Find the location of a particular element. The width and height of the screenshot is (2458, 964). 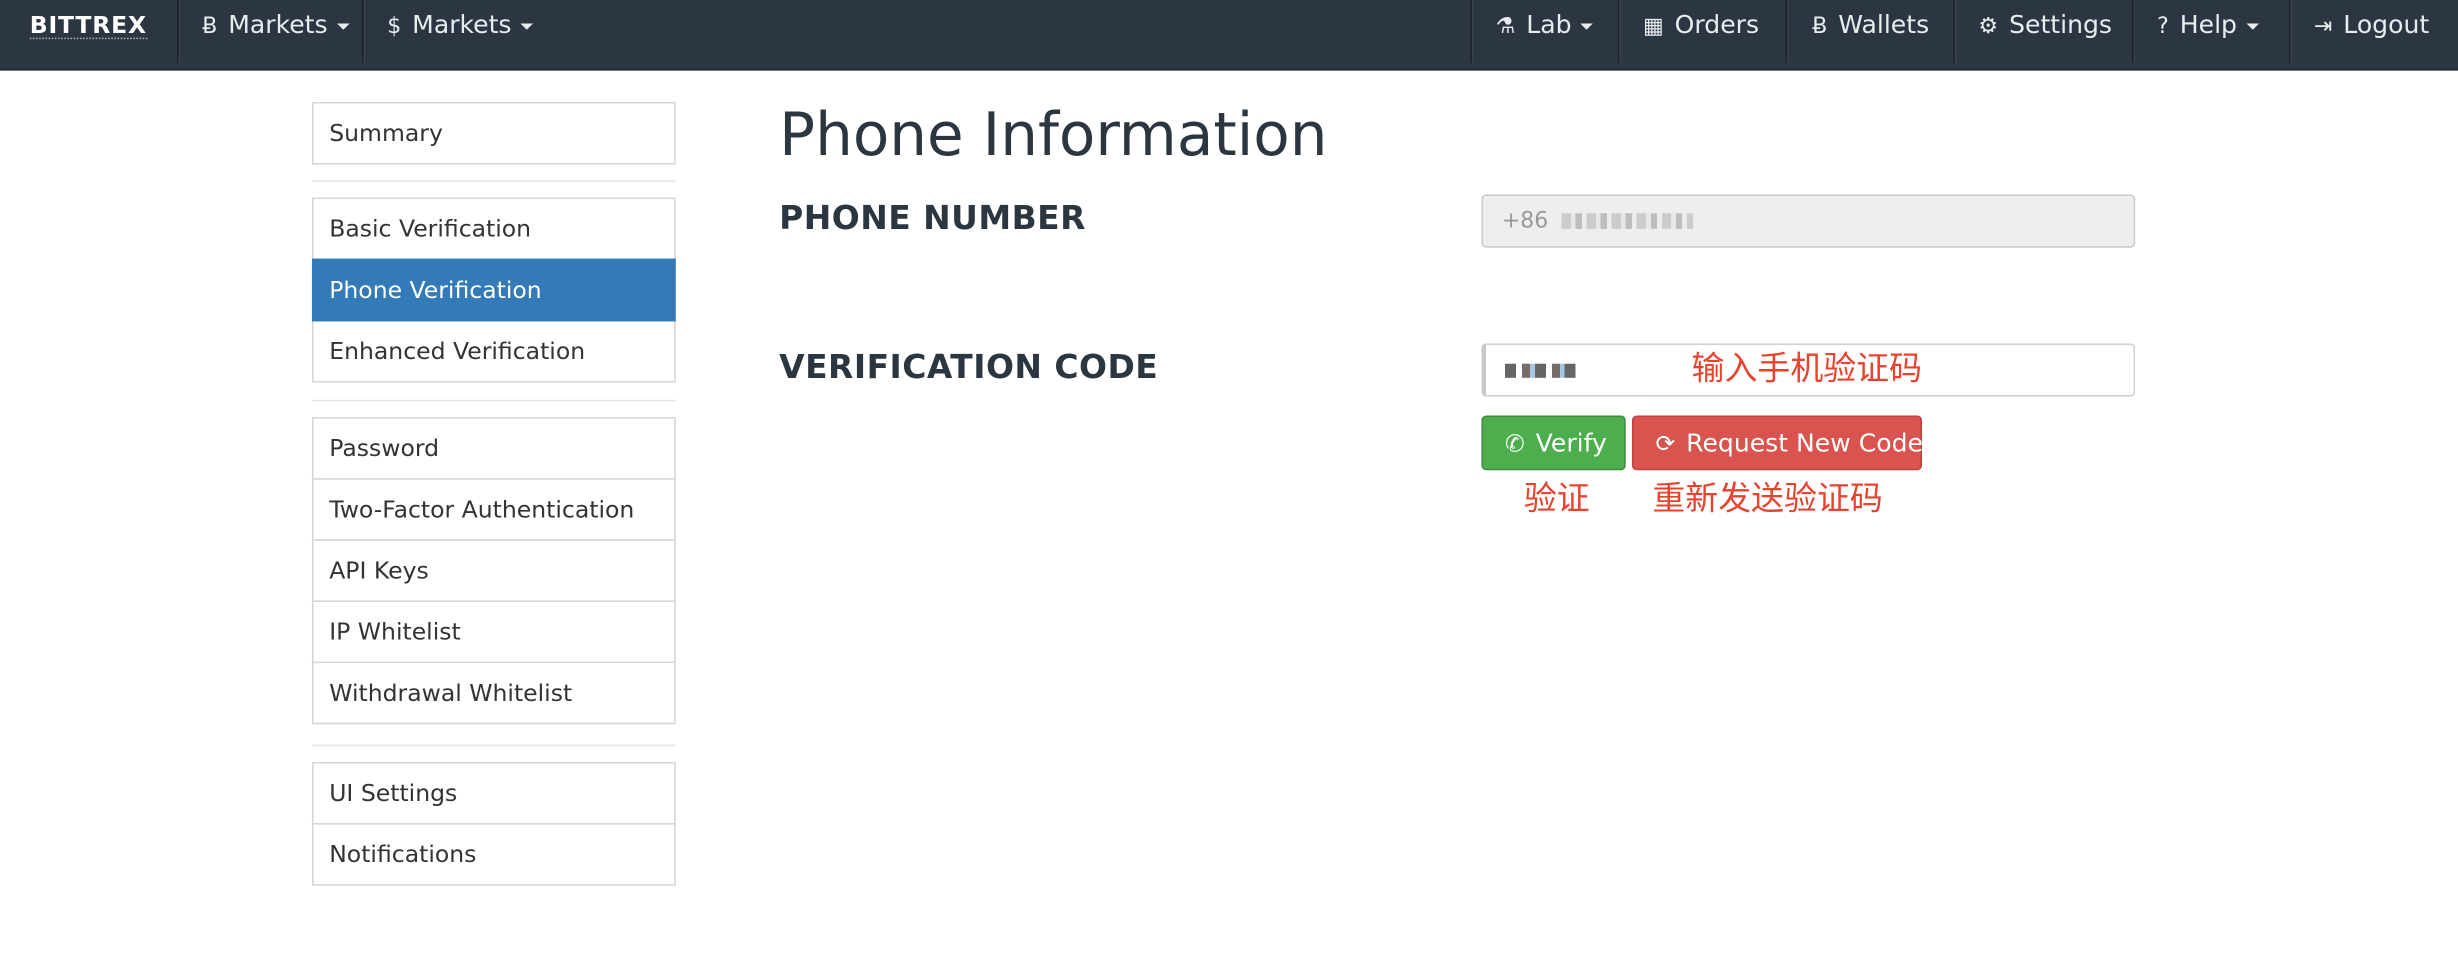

nav-label: Logout is located at coordinates (2386, 24).